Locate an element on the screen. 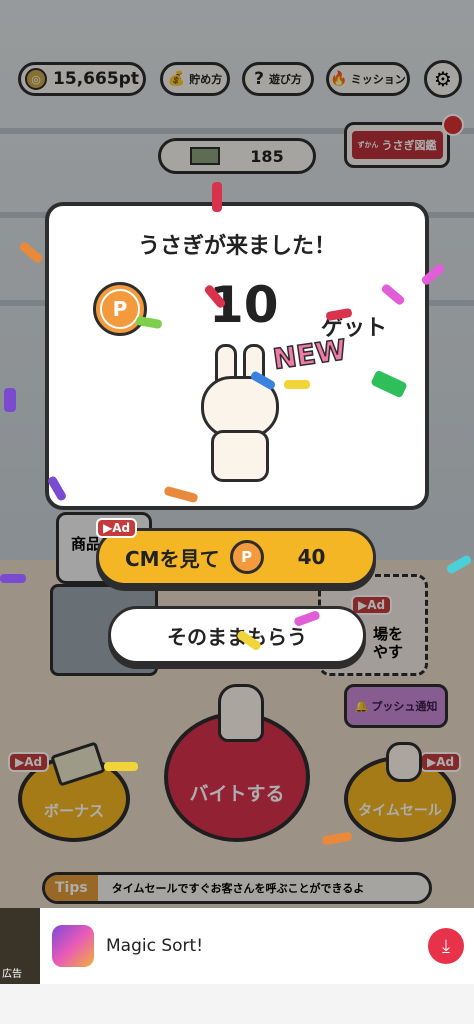 Image resolution: width=474 pixels, height=1024 pixels. download-icon: ⤓ is located at coordinates (446, 946).